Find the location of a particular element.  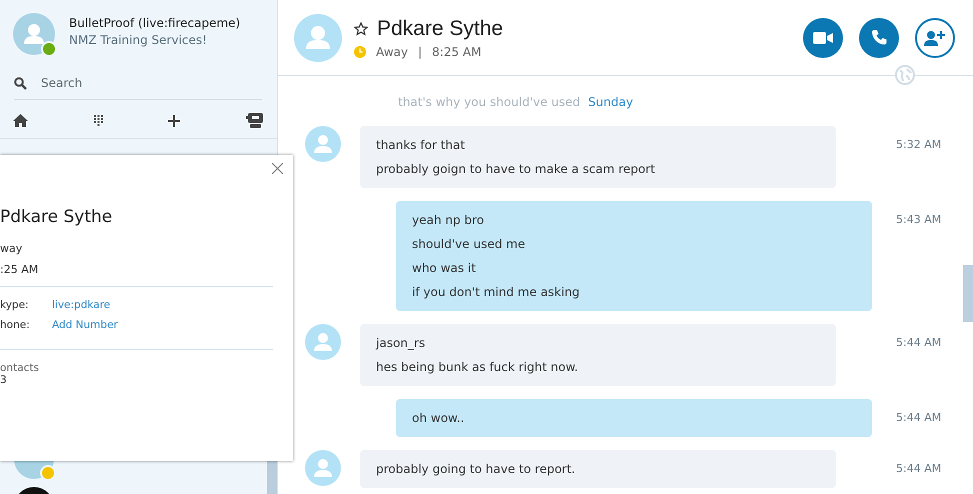

message-text: probably goign to have to make a scam report is located at coordinates (516, 169).